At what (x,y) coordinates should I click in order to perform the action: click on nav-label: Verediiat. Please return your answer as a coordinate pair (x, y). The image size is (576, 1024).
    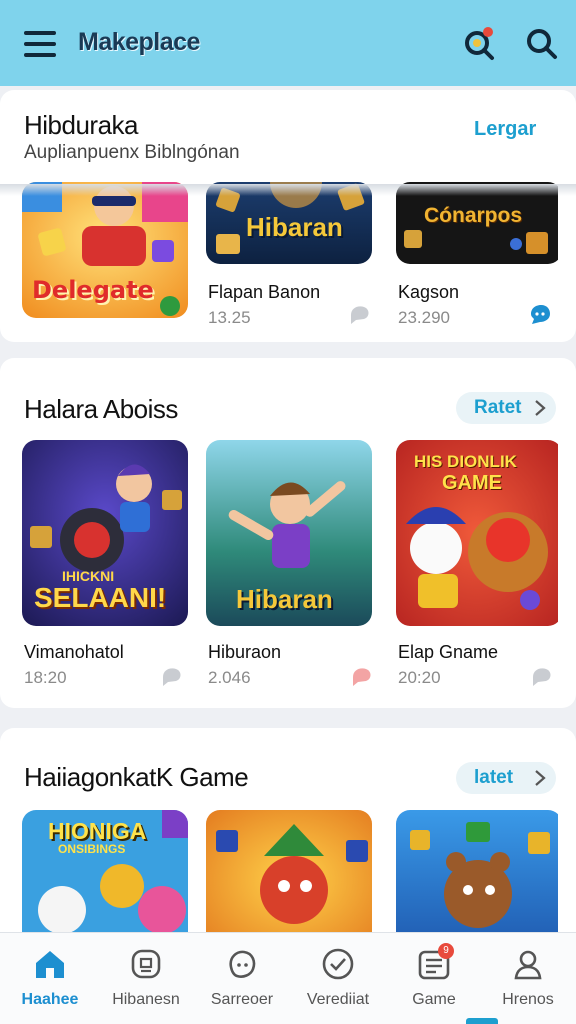
    Looking at the image, I should click on (338, 999).